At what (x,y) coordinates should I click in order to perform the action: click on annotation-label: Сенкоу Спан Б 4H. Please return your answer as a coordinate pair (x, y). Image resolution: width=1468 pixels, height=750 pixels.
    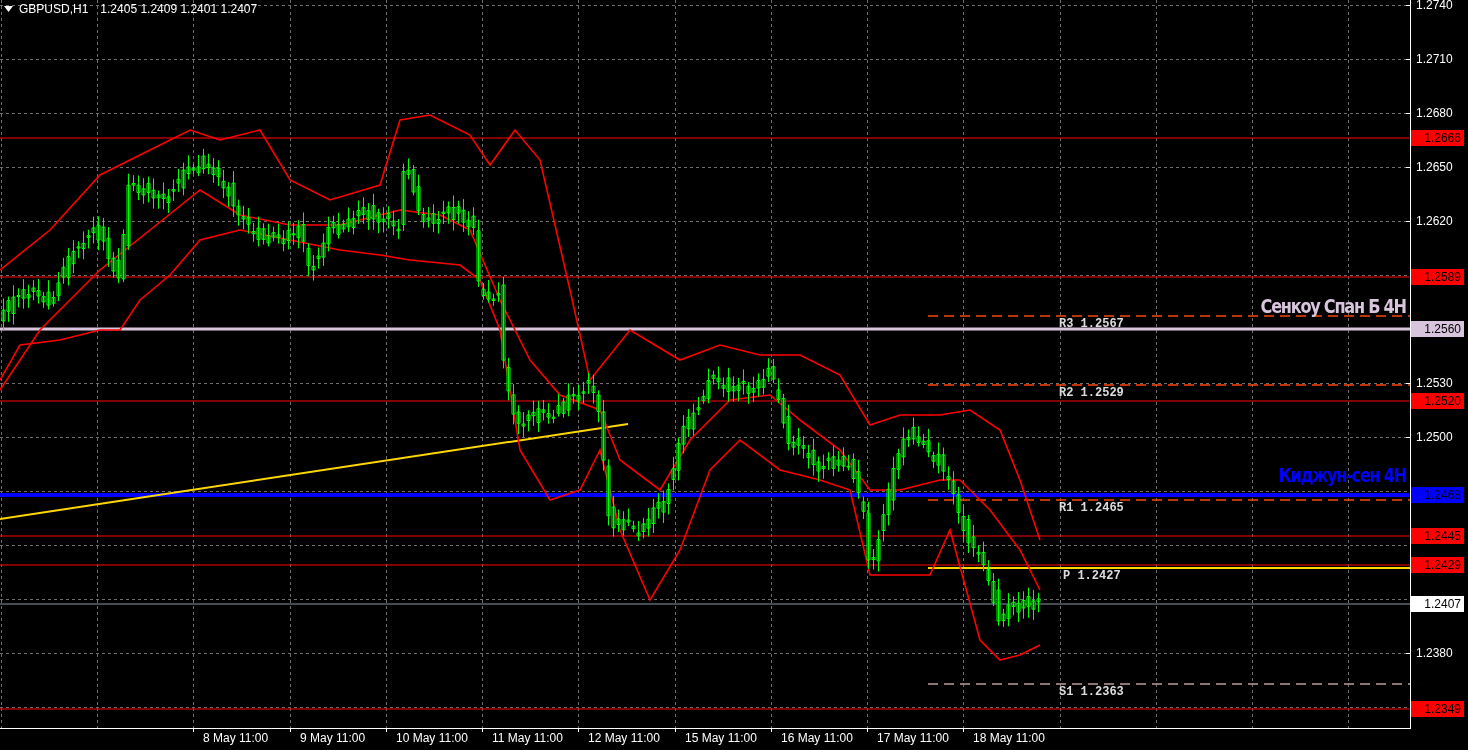
    Looking at the image, I should click on (1333, 306).